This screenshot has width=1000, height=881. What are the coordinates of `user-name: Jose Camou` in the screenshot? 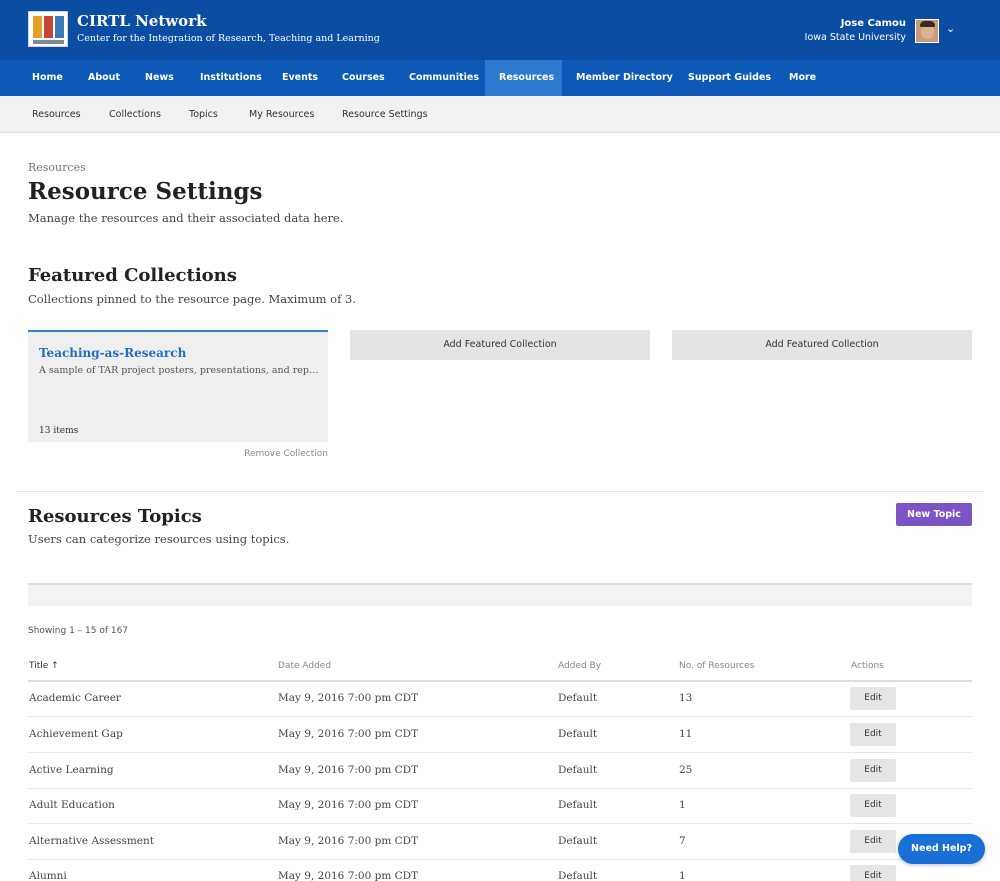 It's located at (873, 23).